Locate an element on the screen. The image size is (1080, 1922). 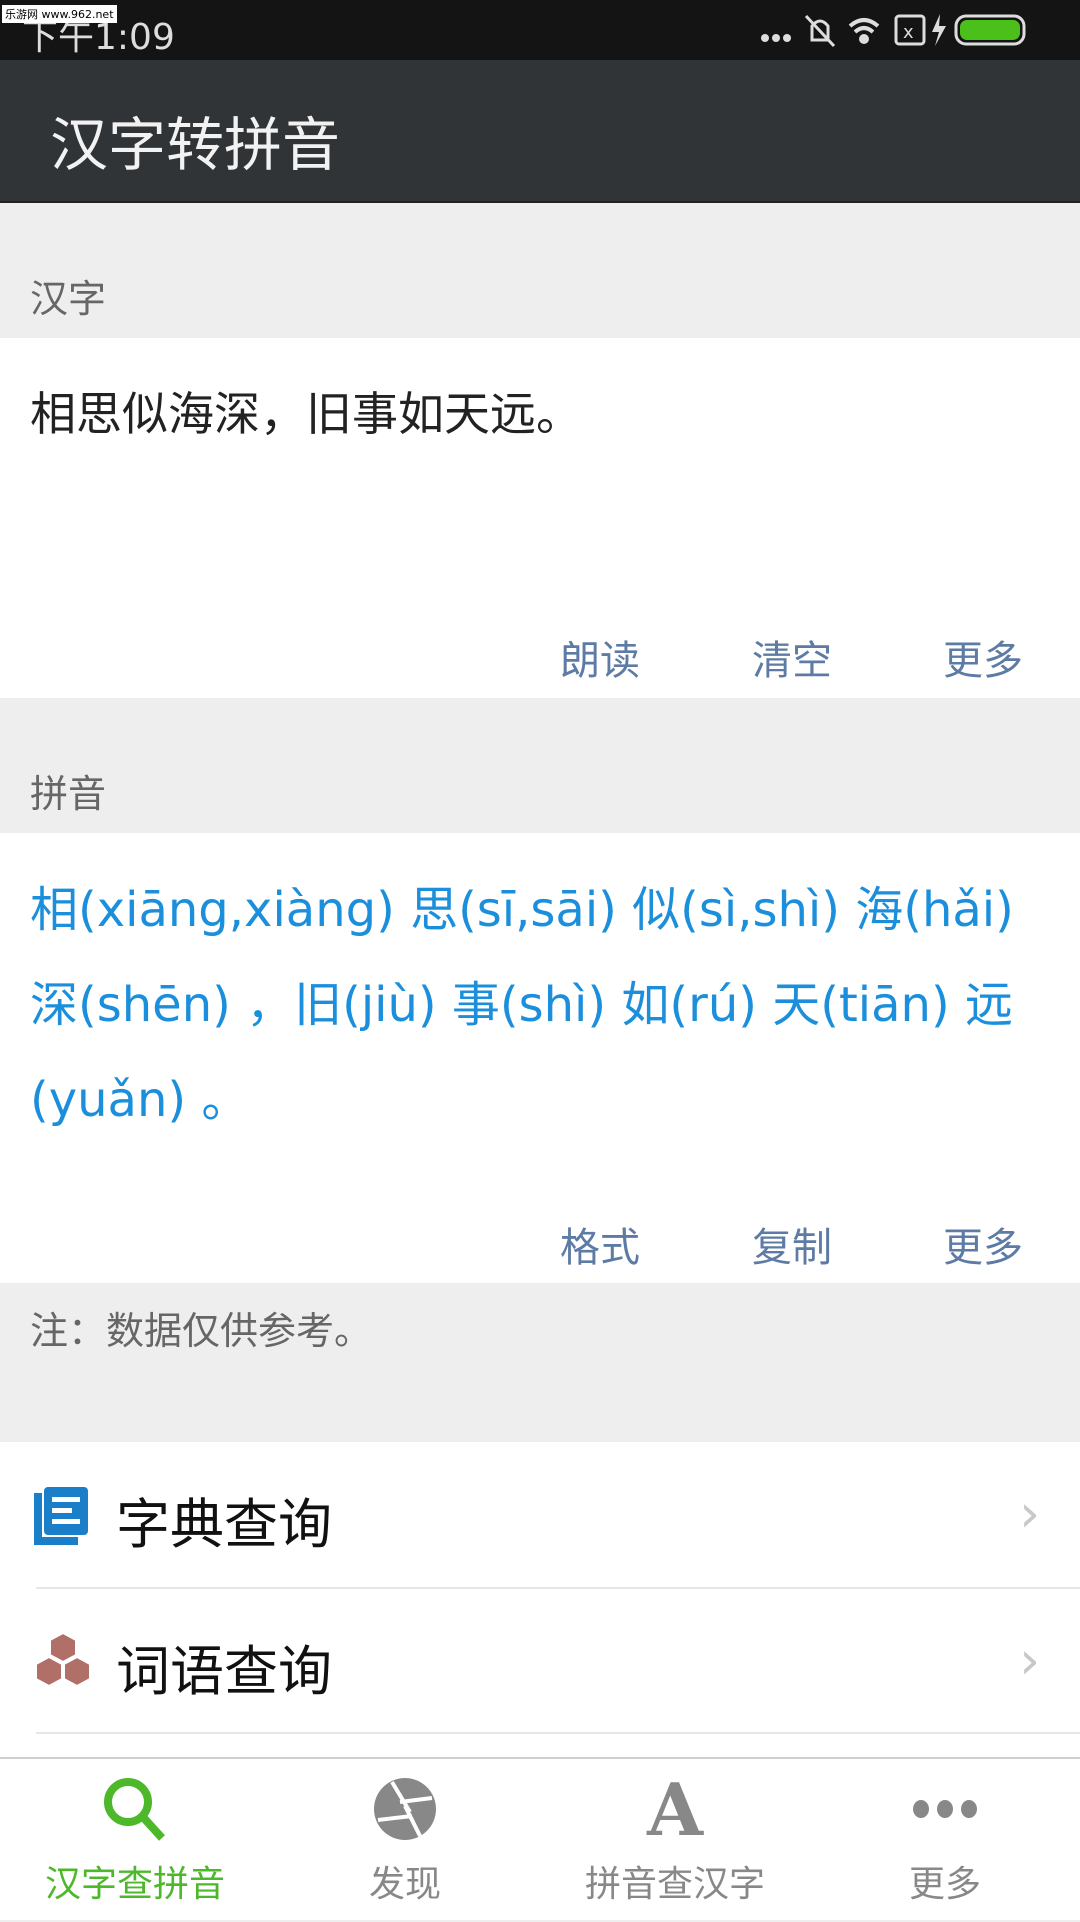
tab-discover: 发现 is located at coordinates (405, 1840).